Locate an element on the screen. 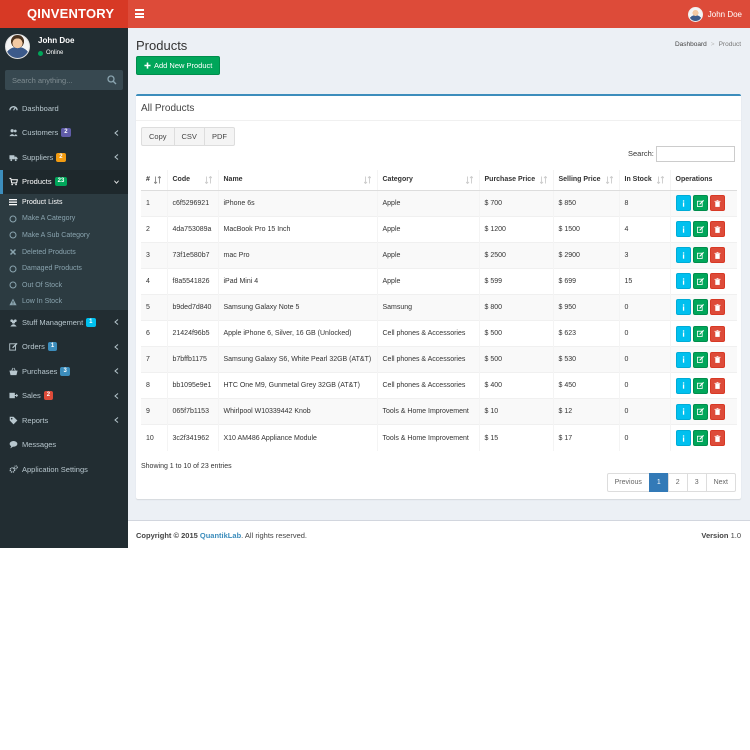  previous-page-button: Previous is located at coordinates (628, 482).